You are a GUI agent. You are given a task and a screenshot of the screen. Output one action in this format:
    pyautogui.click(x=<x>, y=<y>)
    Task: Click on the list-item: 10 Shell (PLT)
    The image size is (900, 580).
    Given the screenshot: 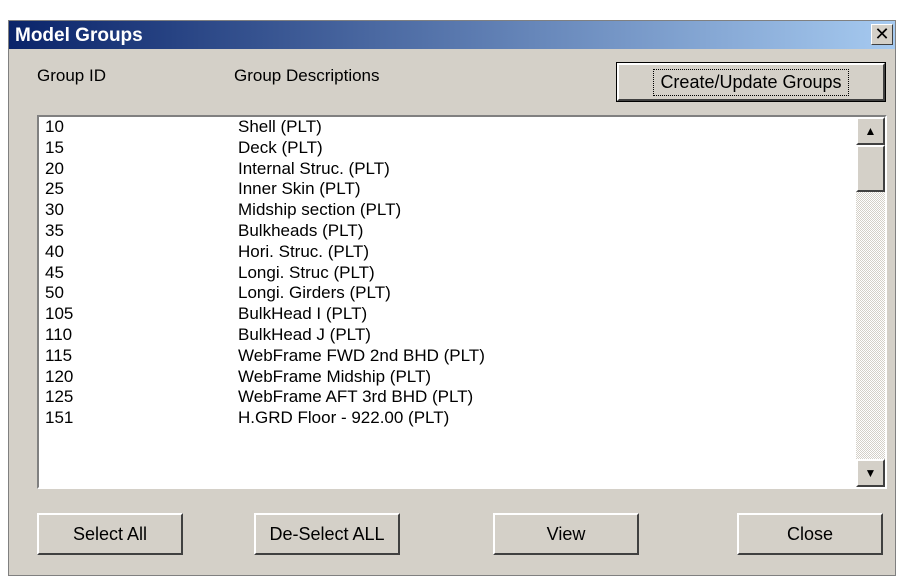 What is the action you would take?
    pyautogui.click(x=446, y=127)
    